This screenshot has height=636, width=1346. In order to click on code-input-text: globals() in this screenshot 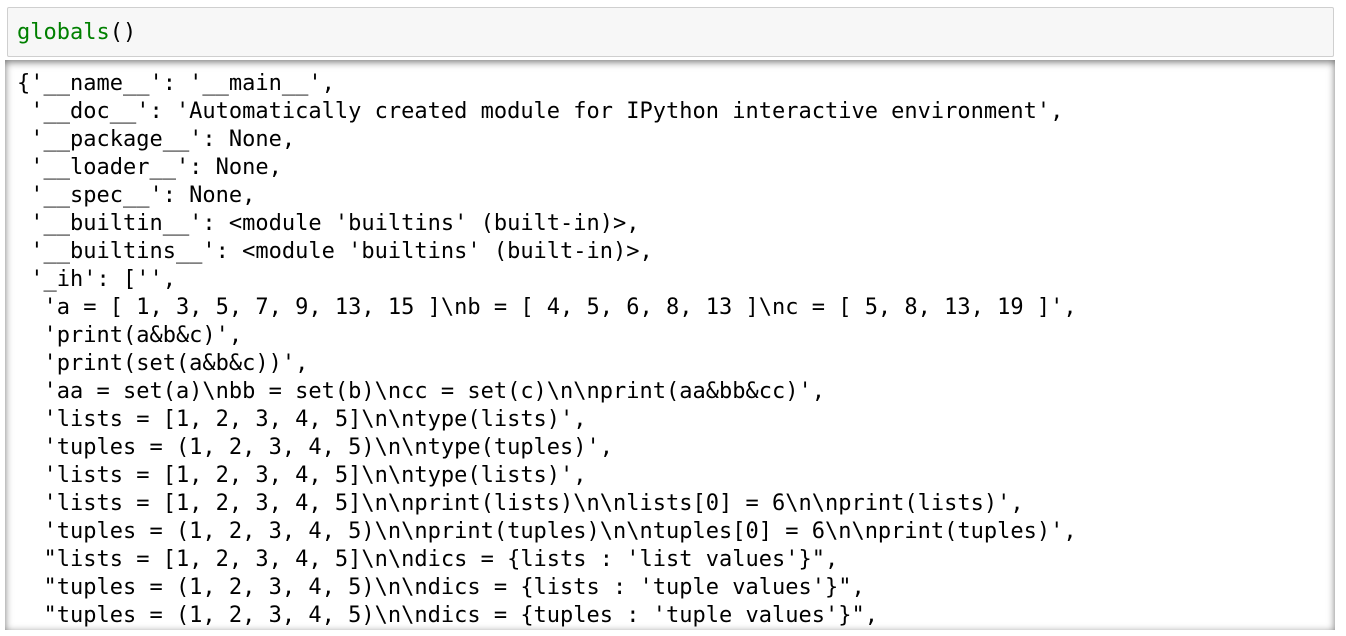, I will do `click(76, 33)`.